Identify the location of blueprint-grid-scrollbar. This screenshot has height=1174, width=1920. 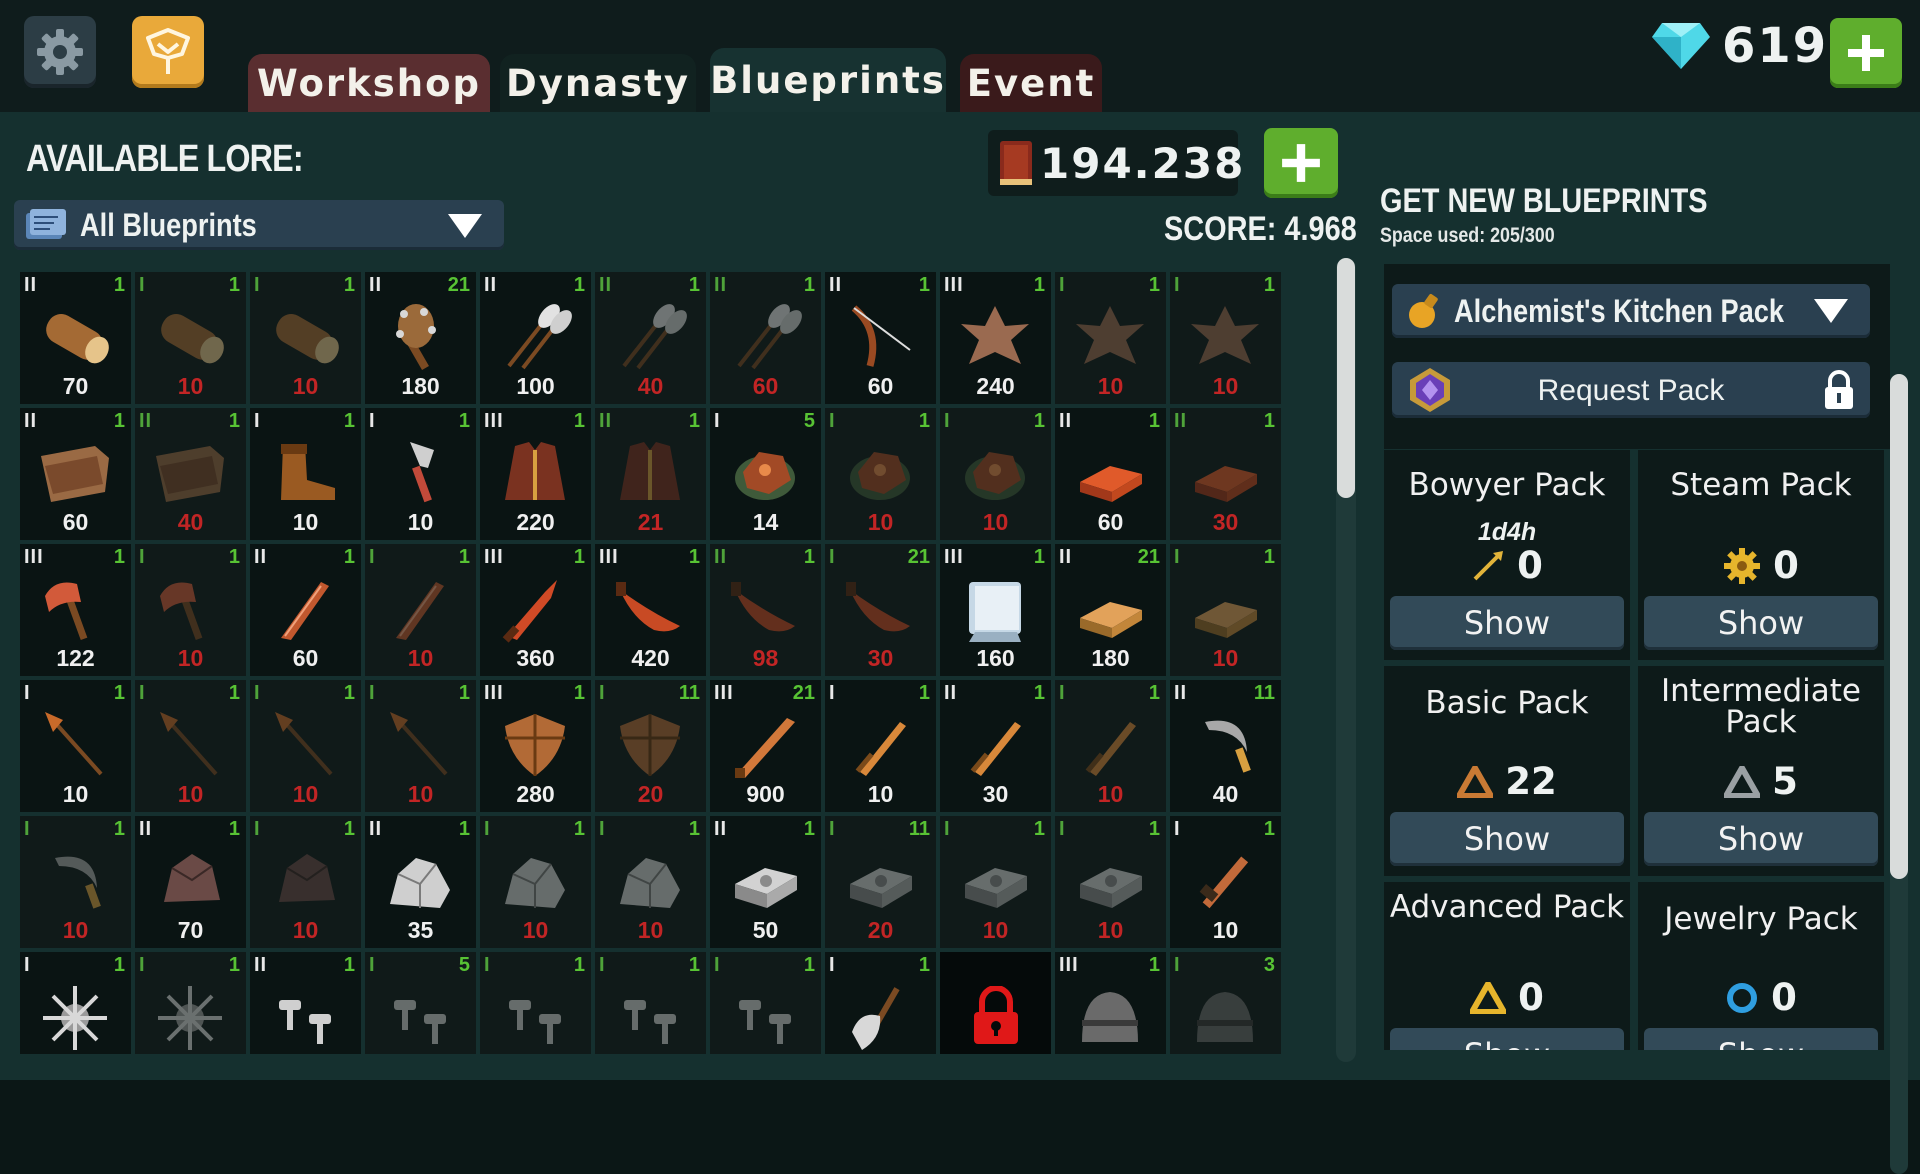
(1346, 660).